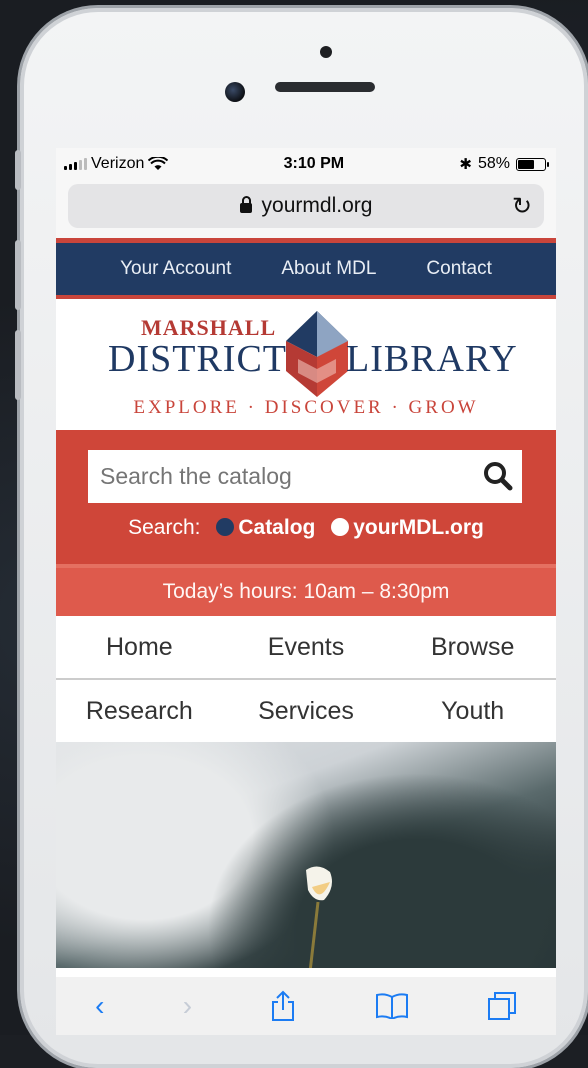 The height and width of the screenshot is (1068, 588). I want to click on tabs-icon, so click(502, 1006).